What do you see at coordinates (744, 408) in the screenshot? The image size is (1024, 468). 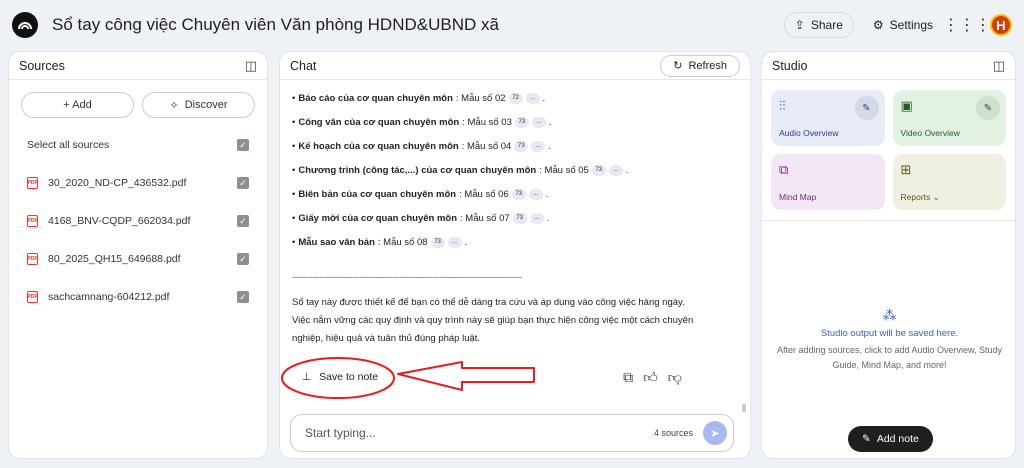 I see `scrollbar` at bounding box center [744, 408].